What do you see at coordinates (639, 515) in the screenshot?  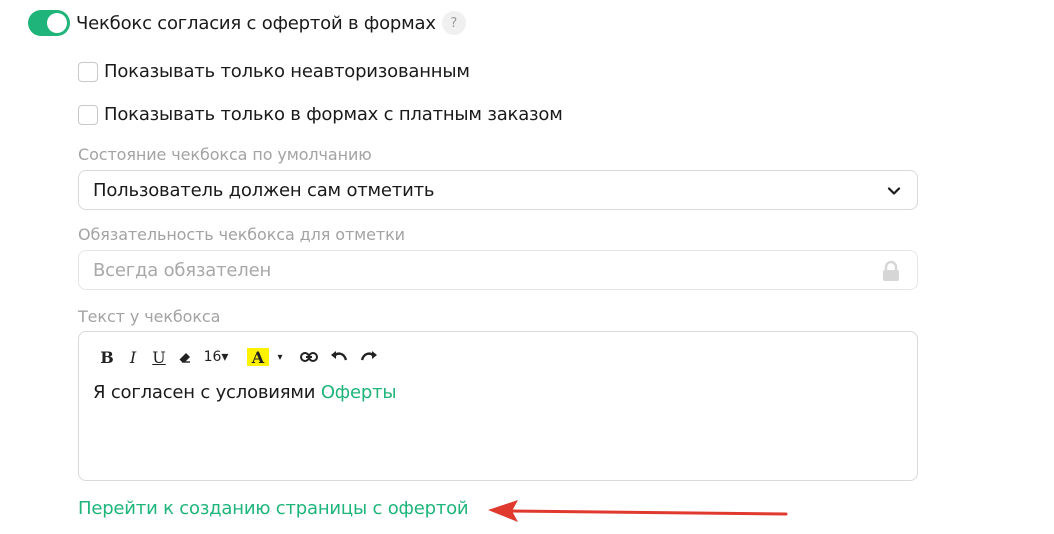 I see `arrow-annotation` at bounding box center [639, 515].